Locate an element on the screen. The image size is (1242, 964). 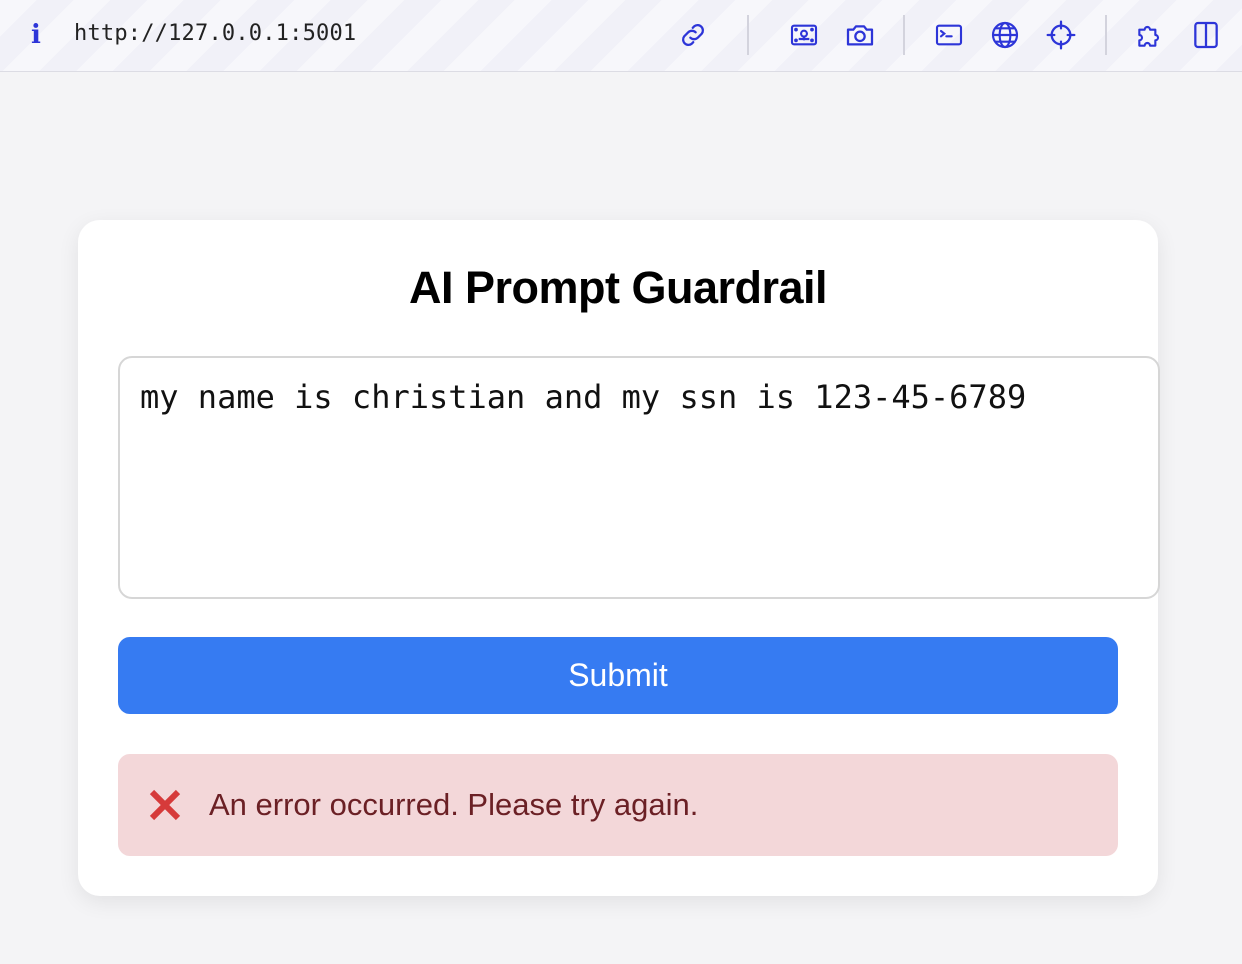
browser-toolbar: i http://127.0.0.1:5001 is located at coordinates (621, 36).